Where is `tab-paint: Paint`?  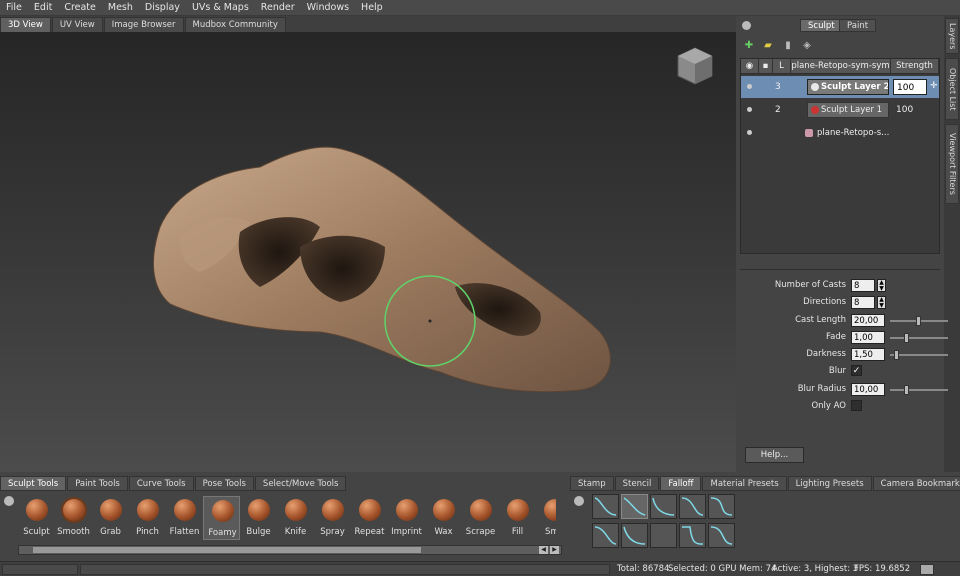 tab-paint: Paint is located at coordinates (858, 25).